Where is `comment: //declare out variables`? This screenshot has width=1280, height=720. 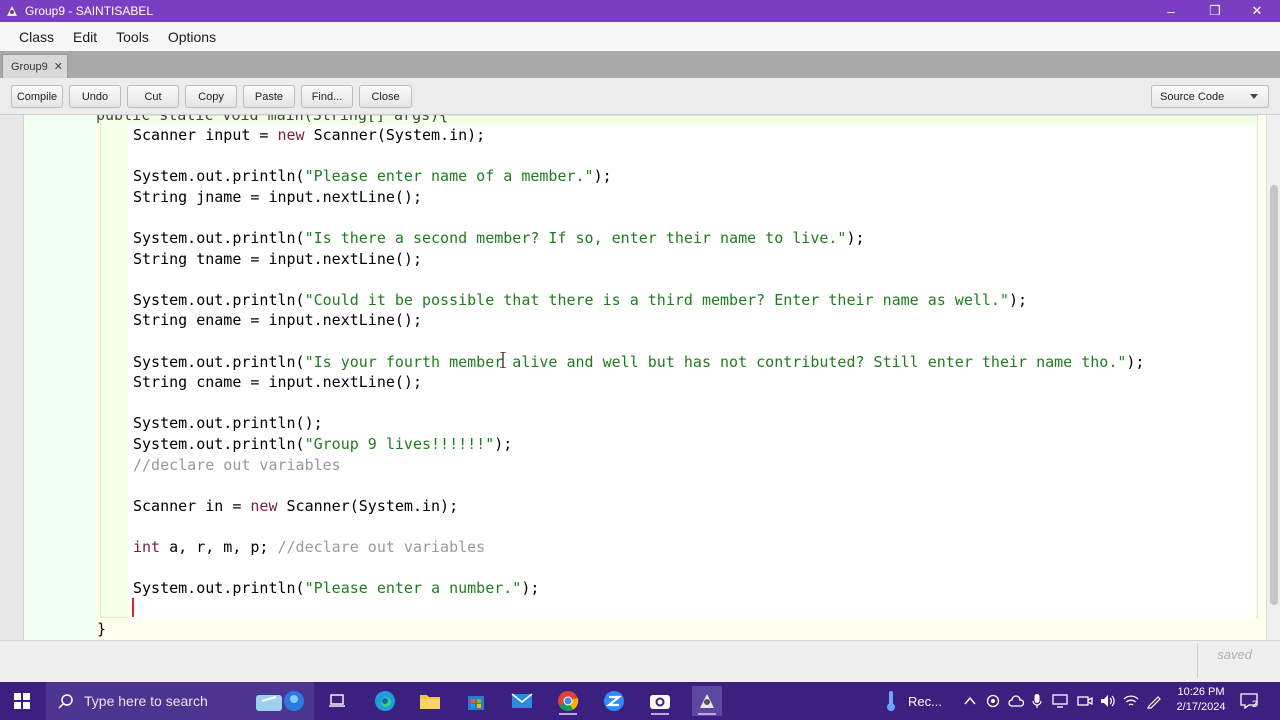
comment: //declare out variables is located at coordinates (237, 464).